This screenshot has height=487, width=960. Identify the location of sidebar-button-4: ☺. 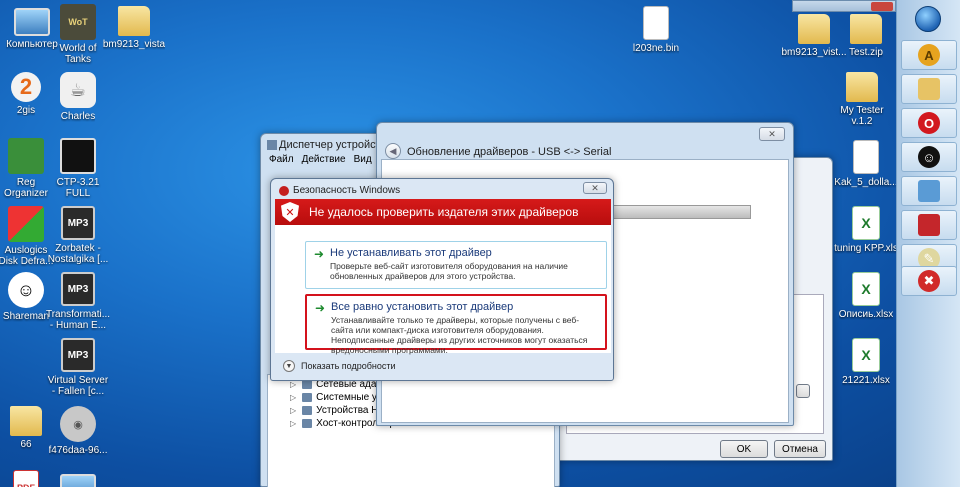
(929, 157).